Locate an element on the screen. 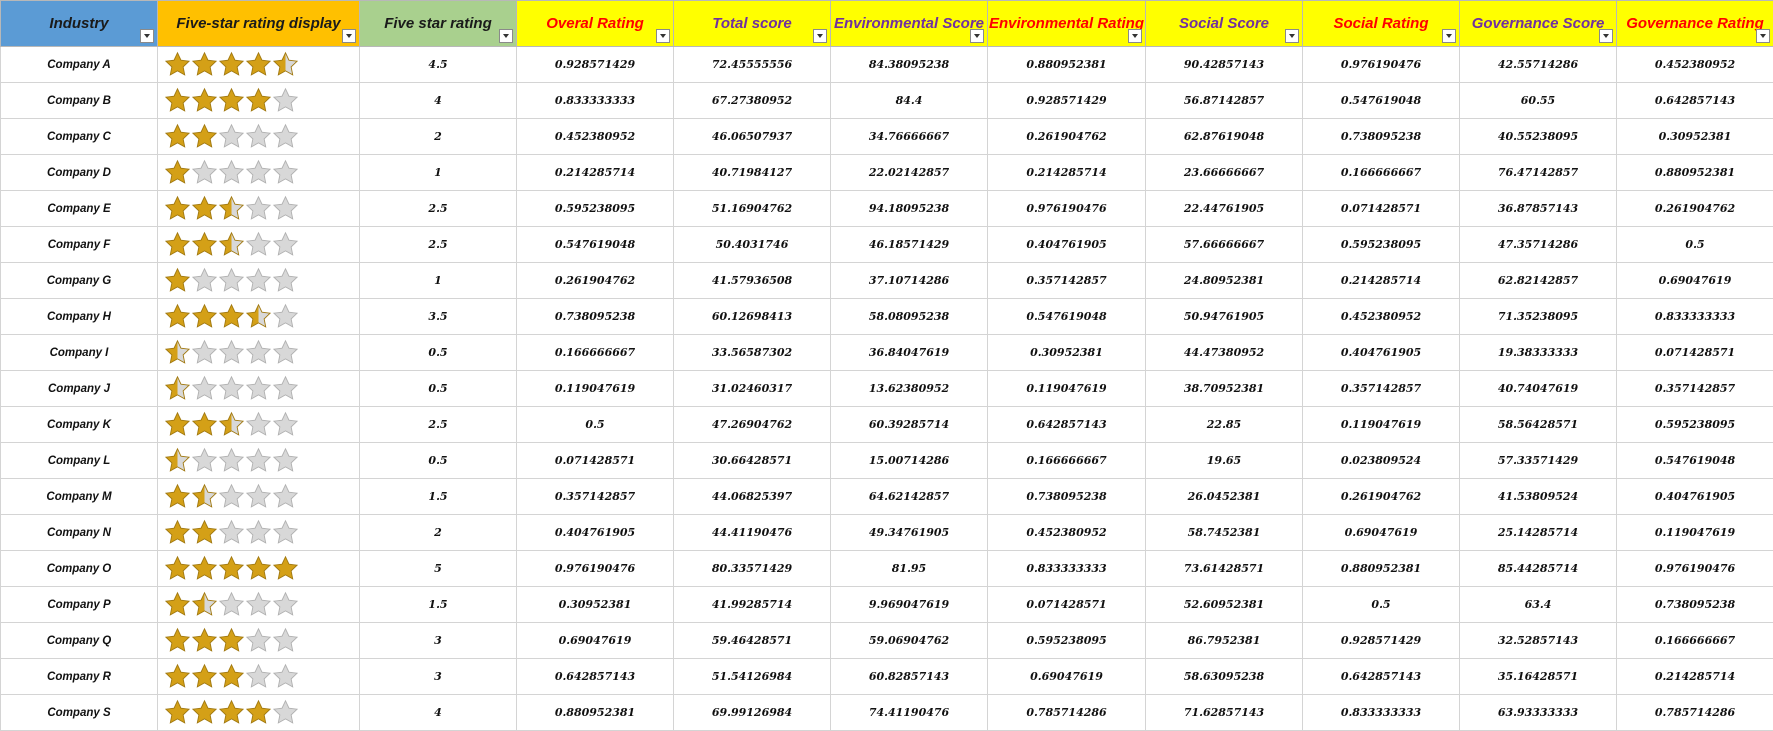 This screenshot has width=1773, height=731. cell-soc-rating: 0.214285714 is located at coordinates (1381, 281).